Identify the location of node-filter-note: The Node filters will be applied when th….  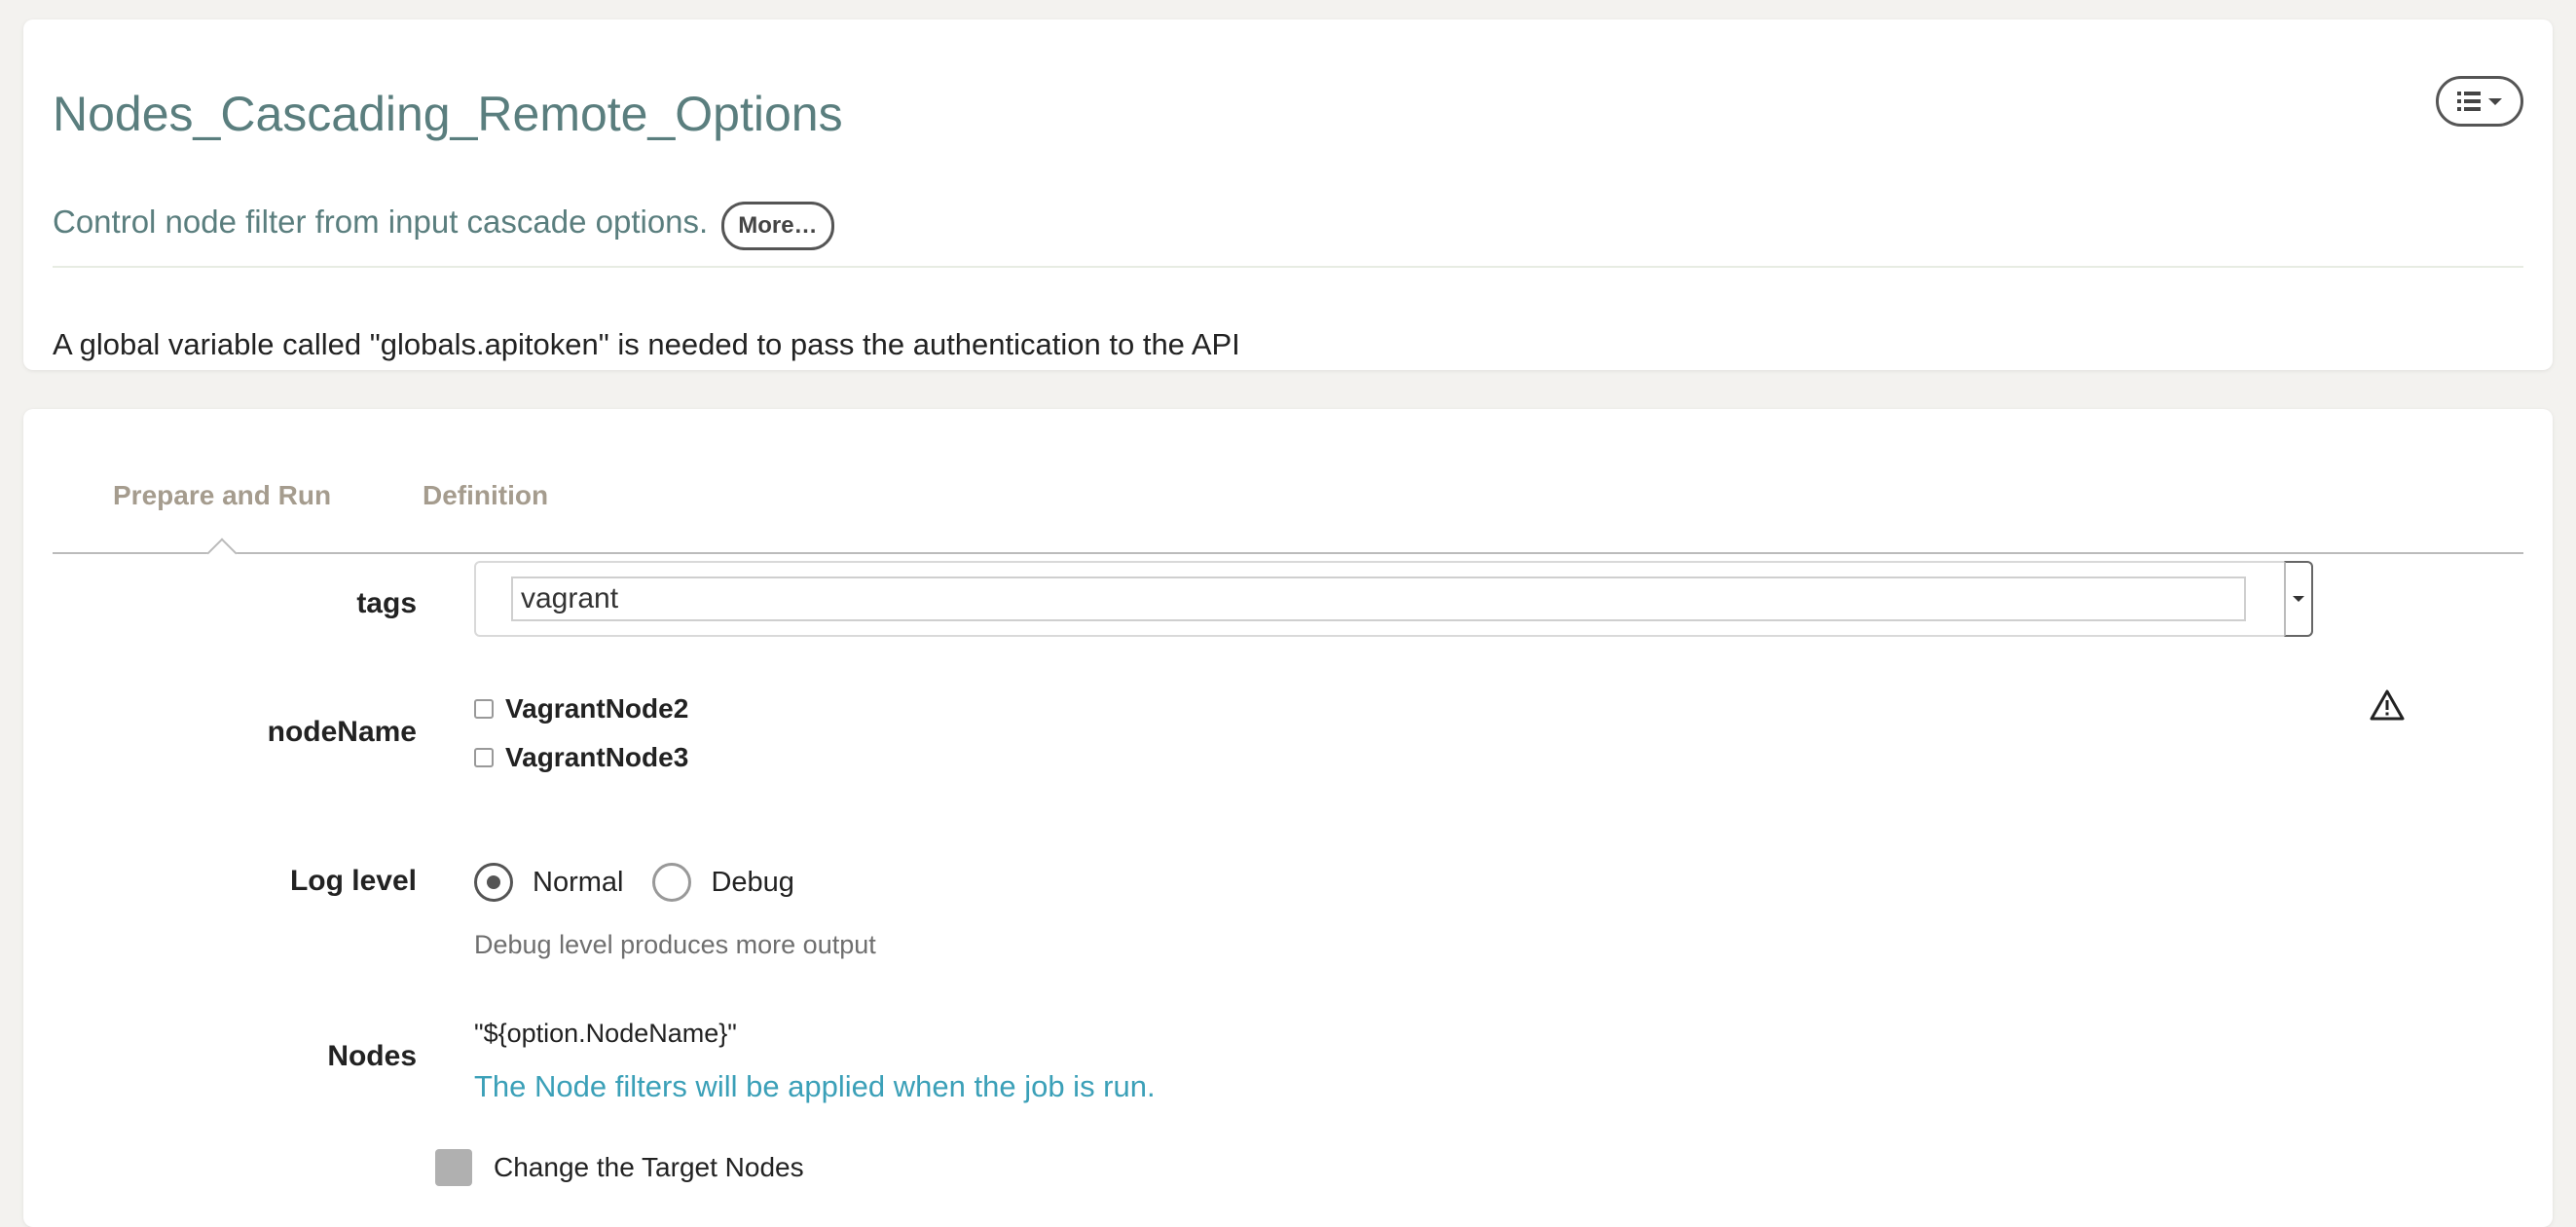
(815, 1086).